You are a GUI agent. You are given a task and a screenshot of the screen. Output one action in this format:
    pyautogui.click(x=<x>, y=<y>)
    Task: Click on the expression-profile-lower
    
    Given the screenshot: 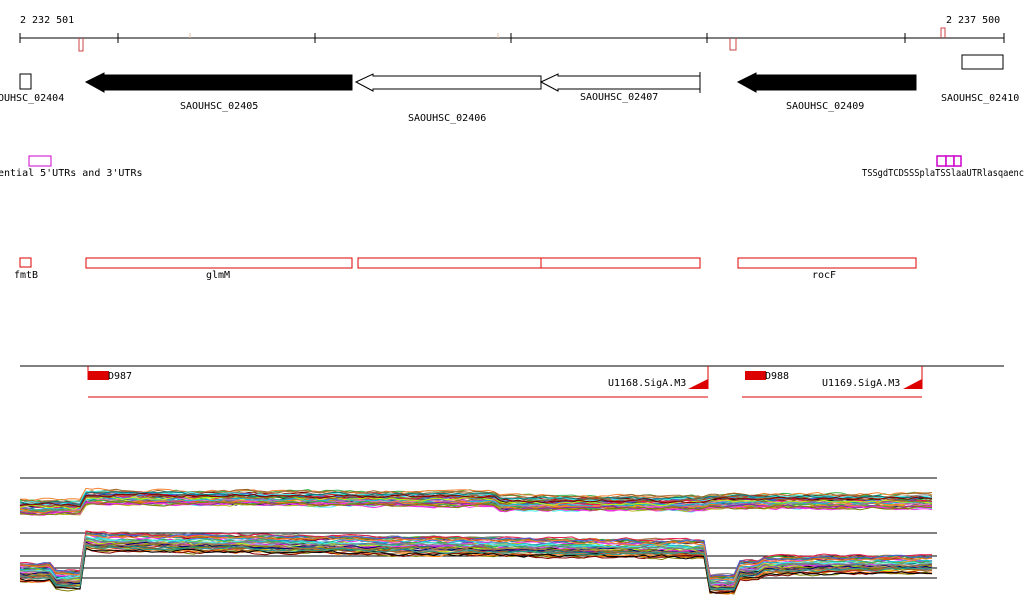 What is the action you would take?
    pyautogui.click(x=478, y=562)
    